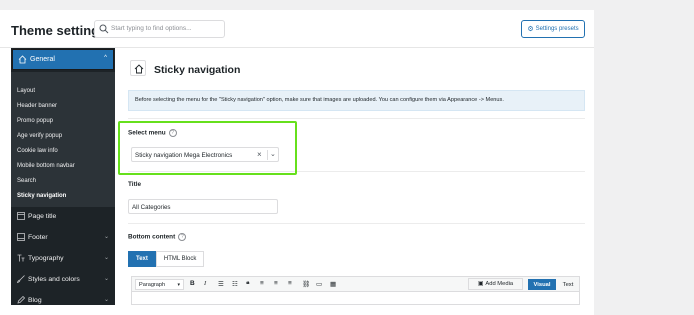  I want to click on select-menu-value: Sticky navigation Mega Electronics, so click(184, 155).